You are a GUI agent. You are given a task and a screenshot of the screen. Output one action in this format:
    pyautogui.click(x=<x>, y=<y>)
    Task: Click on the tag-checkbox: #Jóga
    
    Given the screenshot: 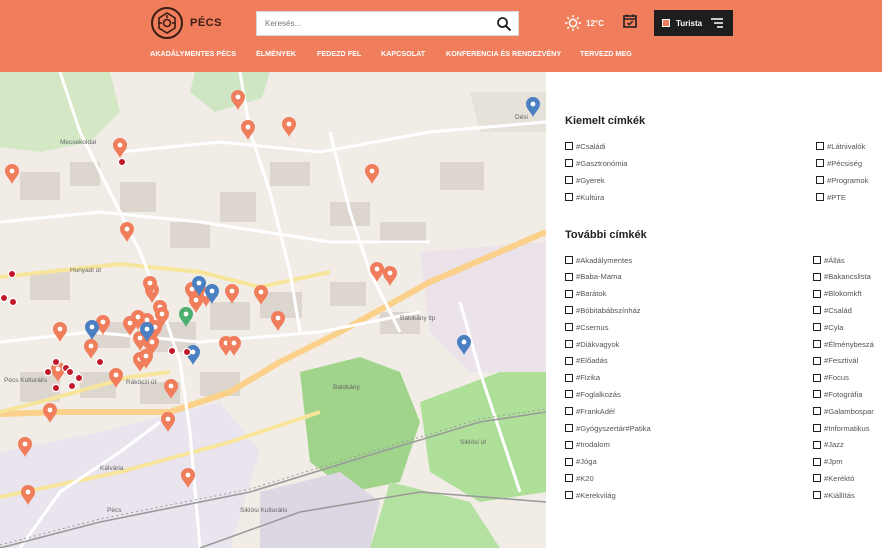 What is the action you would take?
    pyautogui.click(x=581, y=462)
    